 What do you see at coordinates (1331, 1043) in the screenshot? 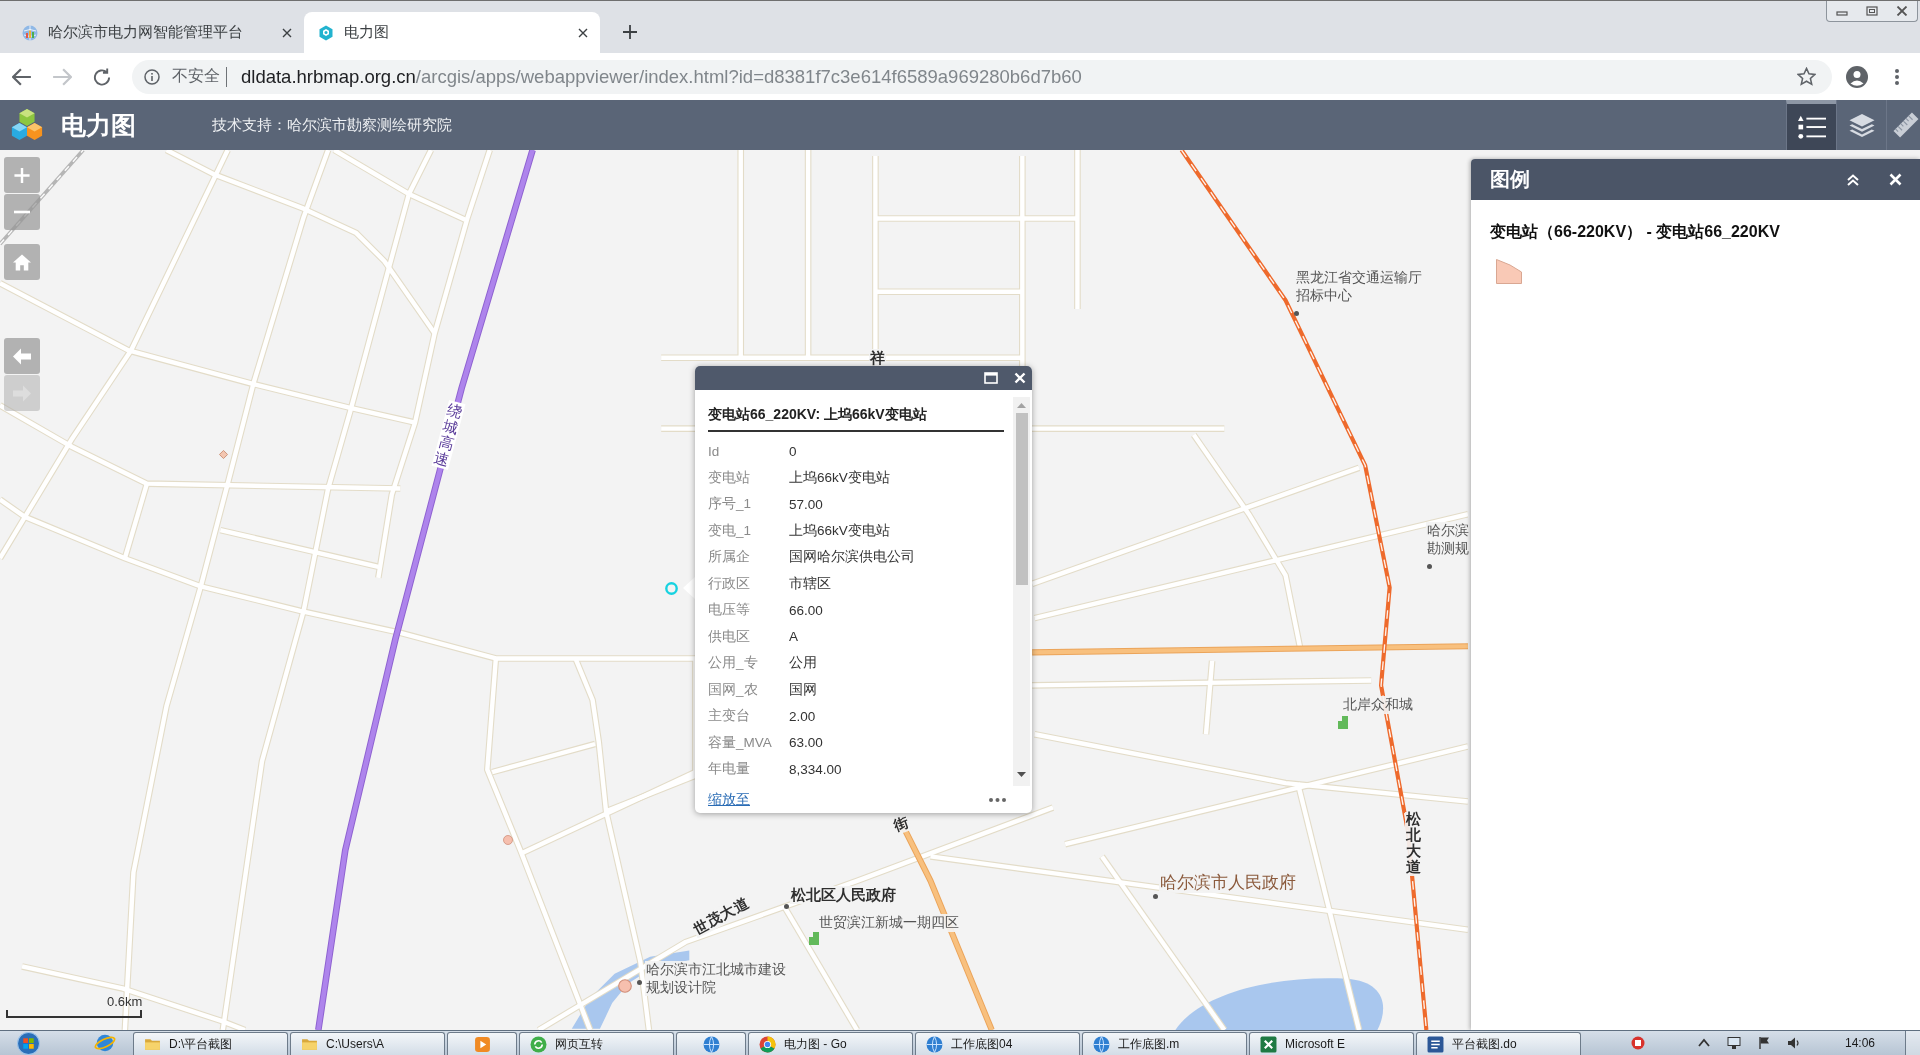
I see `taskbar-button: Microsoft E` at bounding box center [1331, 1043].